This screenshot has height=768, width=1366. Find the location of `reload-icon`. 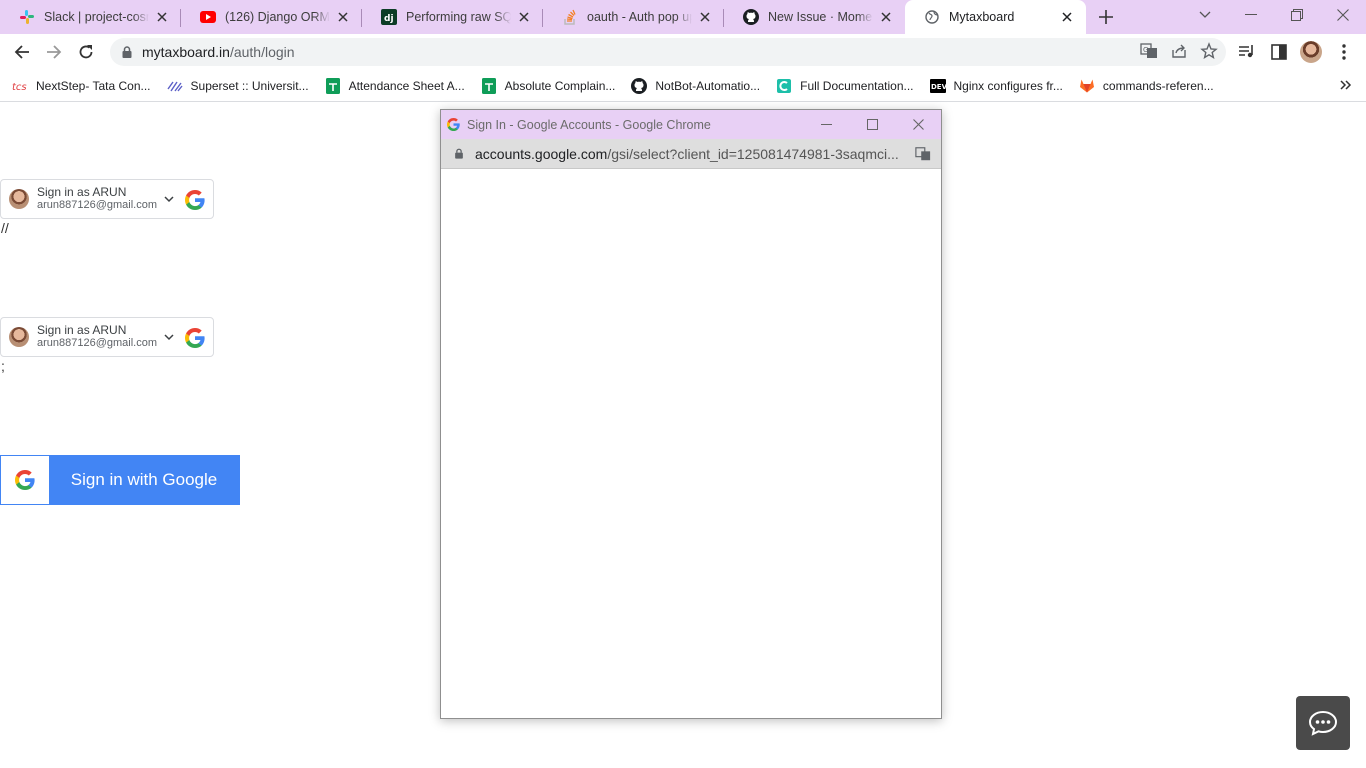

reload-icon is located at coordinates (86, 52).